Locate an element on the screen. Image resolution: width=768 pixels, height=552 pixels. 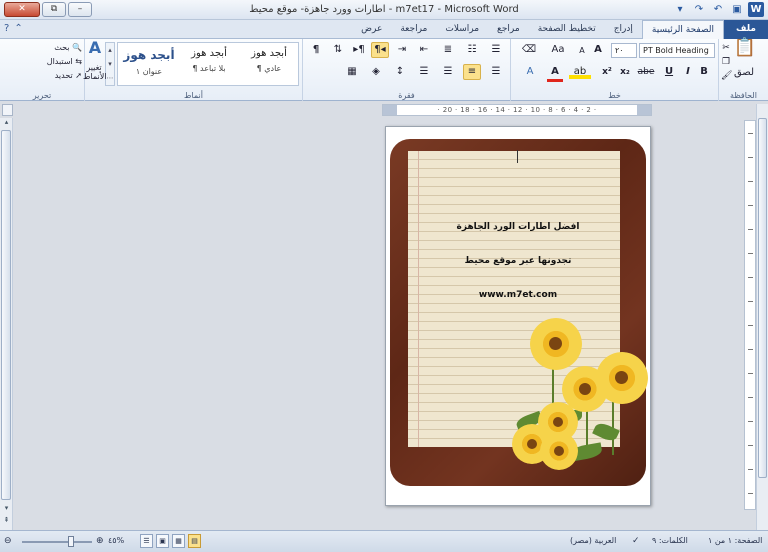
strikethrough-button: abe is located at coordinates (646, 72).